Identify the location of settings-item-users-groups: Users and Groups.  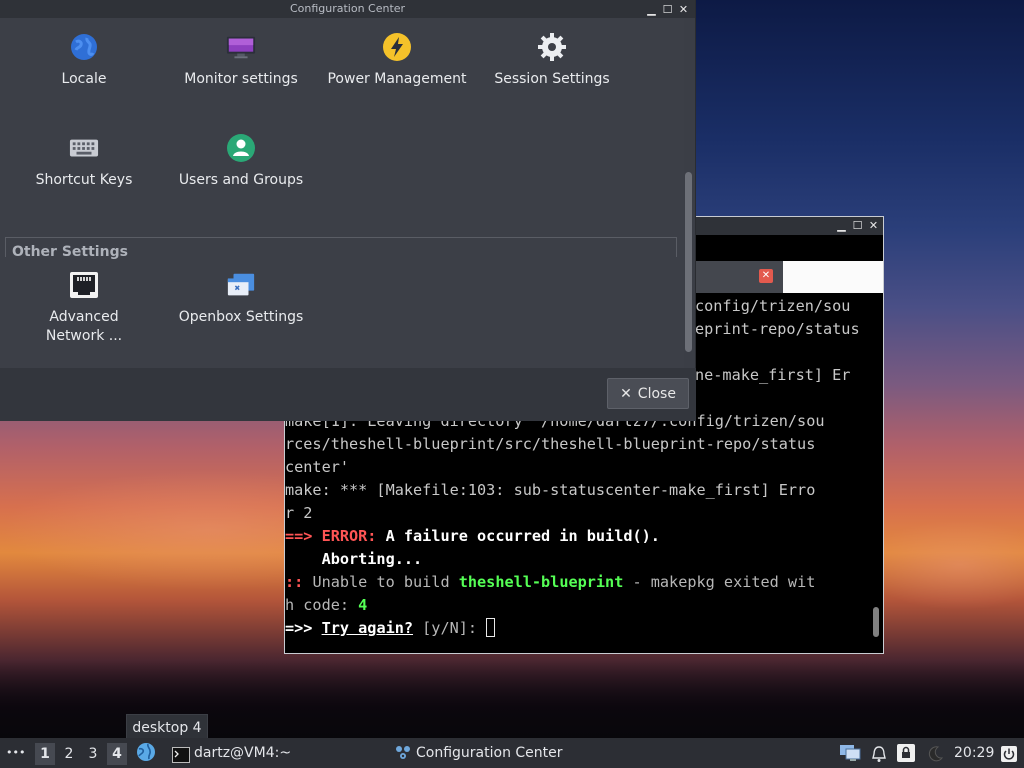
(241, 161).